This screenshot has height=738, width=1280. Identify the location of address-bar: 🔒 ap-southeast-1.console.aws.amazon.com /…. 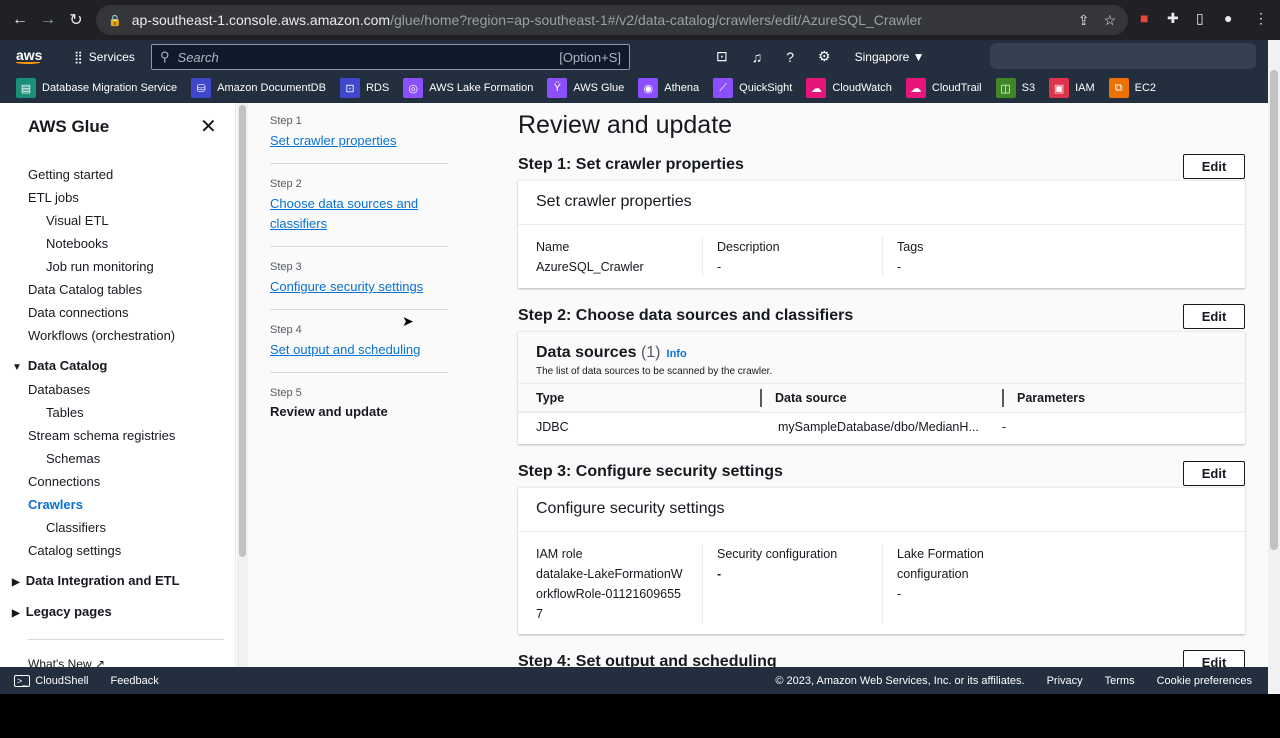
(612, 20).